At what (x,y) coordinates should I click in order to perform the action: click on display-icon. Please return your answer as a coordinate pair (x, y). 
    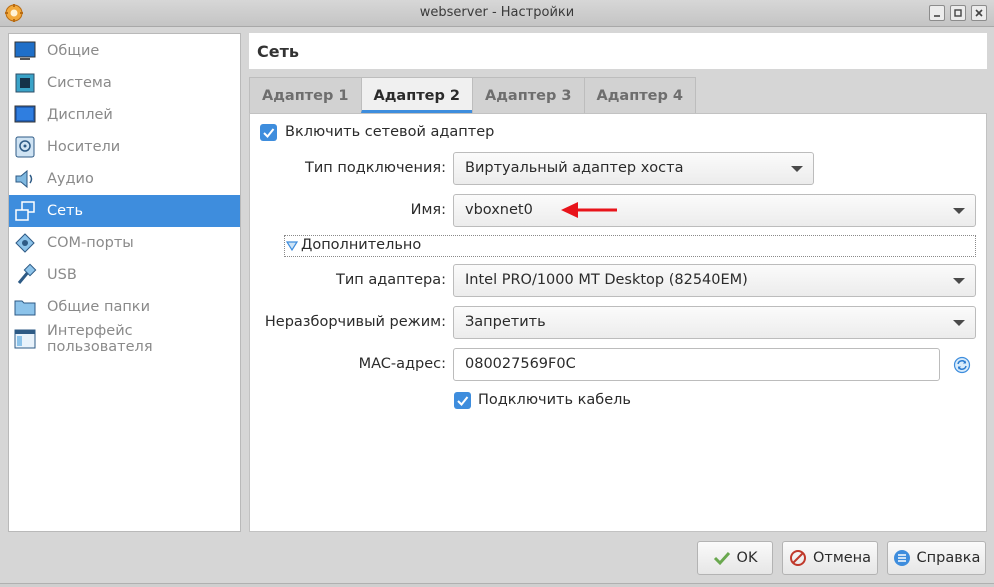
    Looking at the image, I should click on (25, 114).